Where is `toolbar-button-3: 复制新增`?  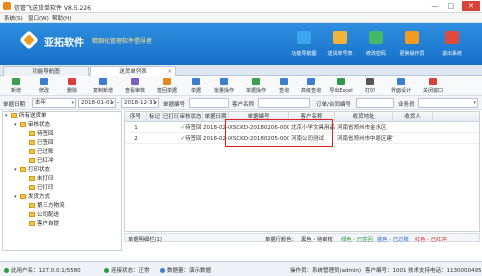
toolbar-button-3: 复制新增 is located at coordinates (103, 86).